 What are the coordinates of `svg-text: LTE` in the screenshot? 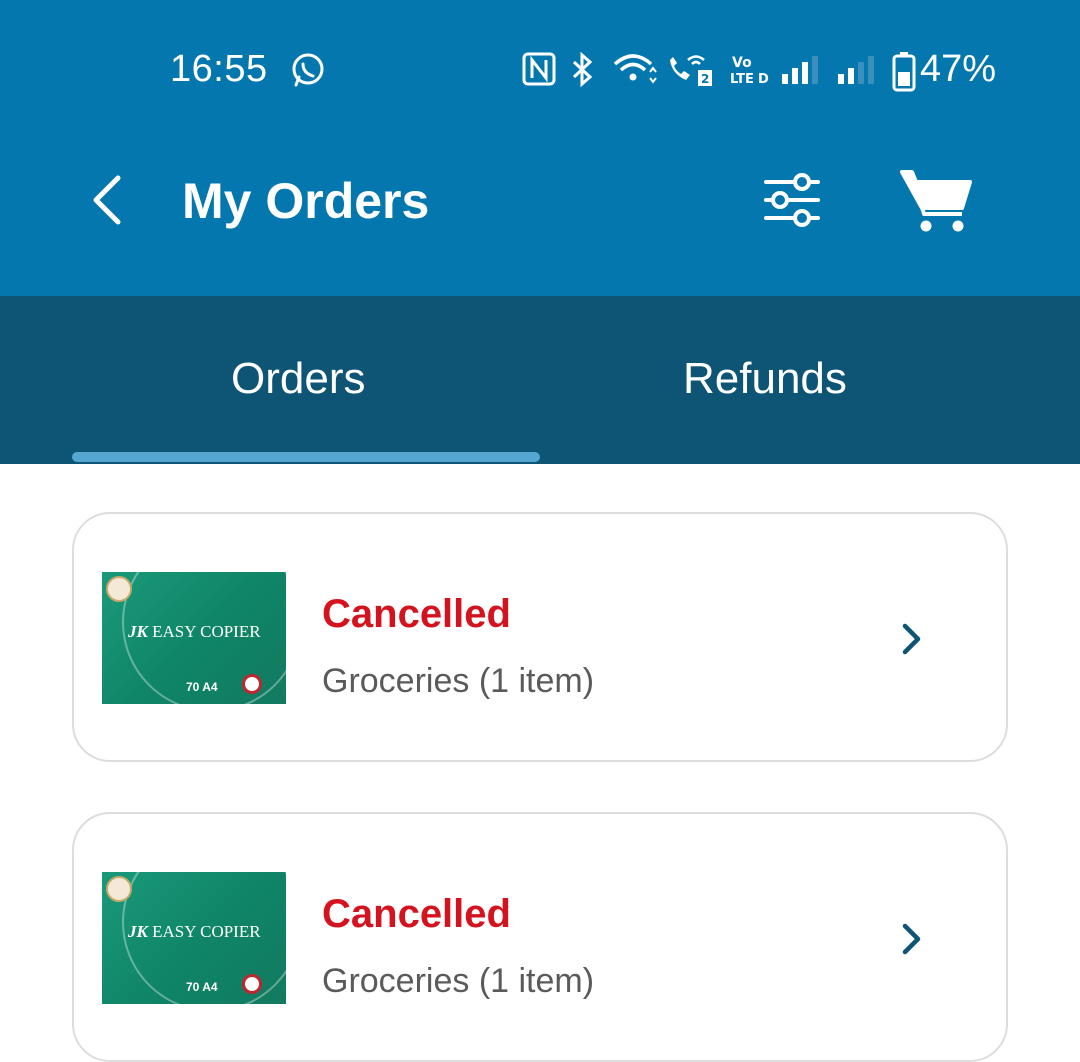 It's located at (742, 79).